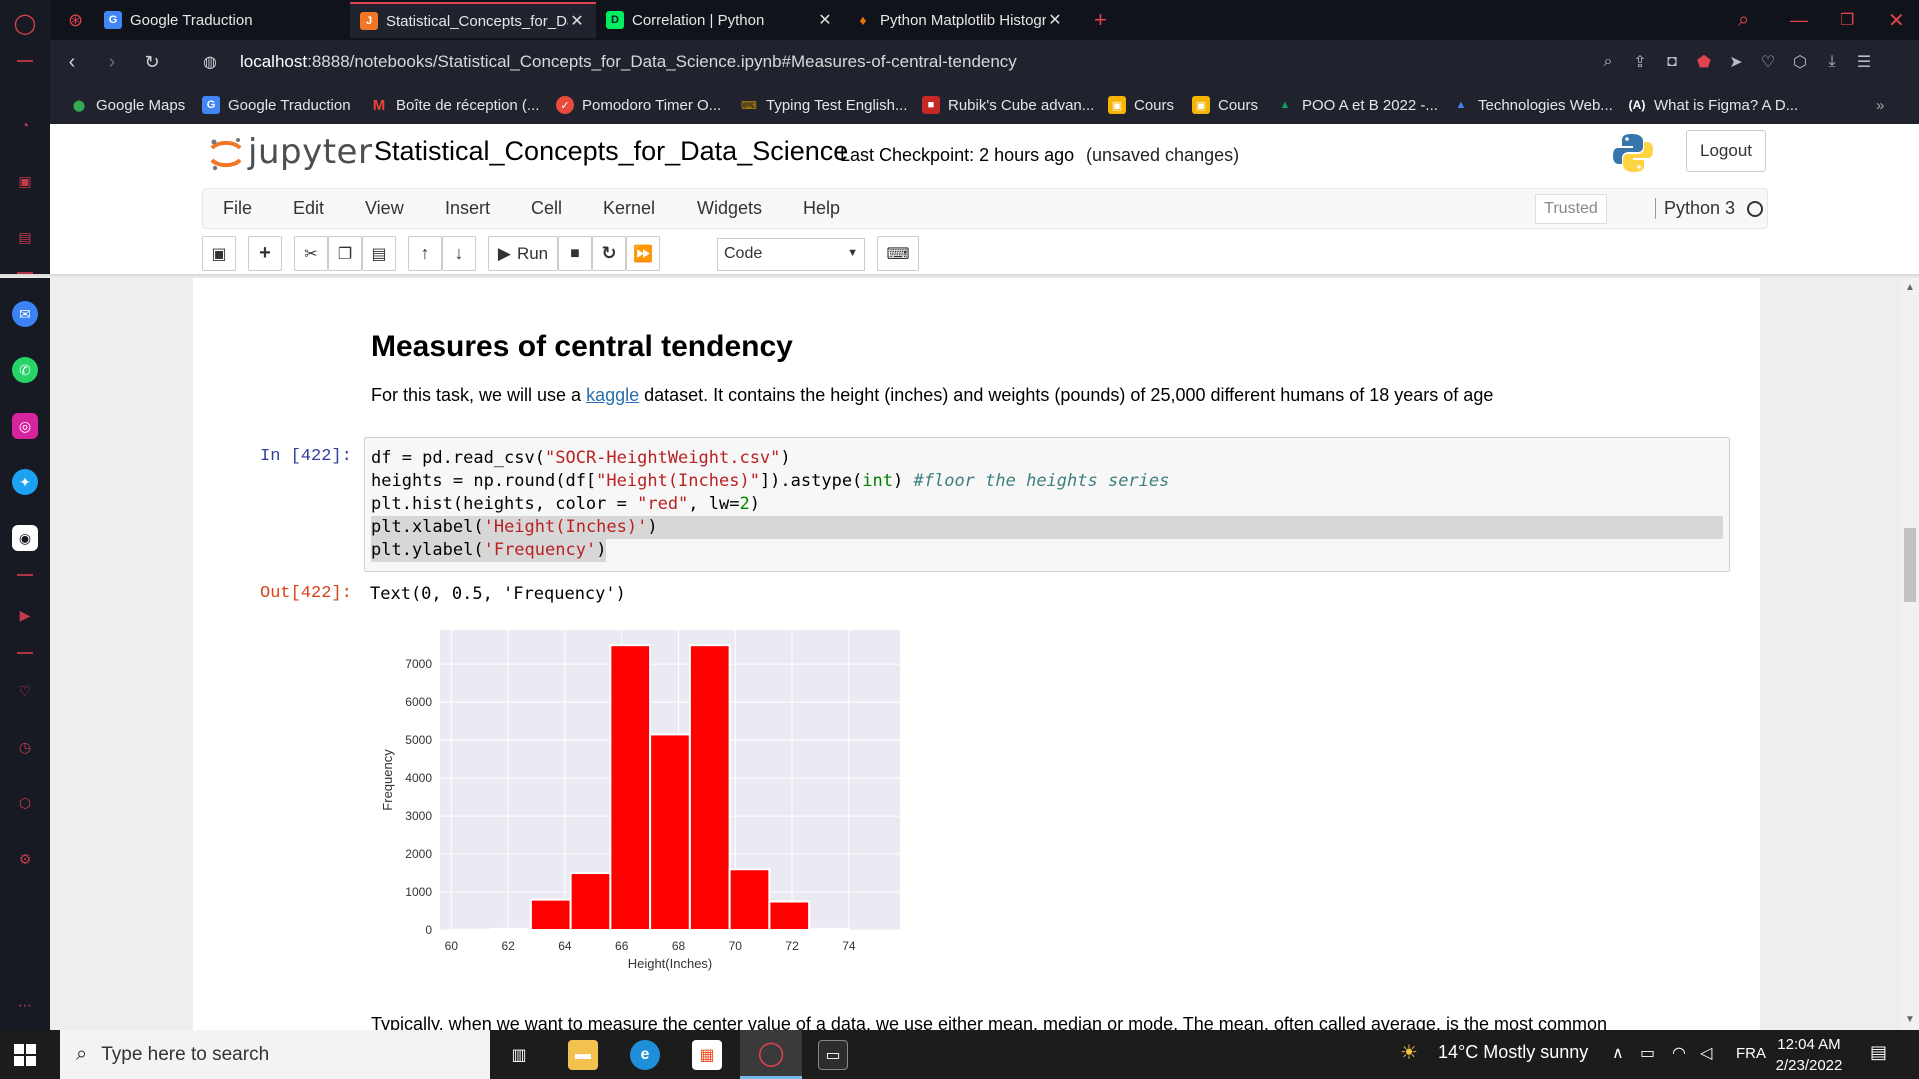  I want to click on menu-widgets: Widgets, so click(729, 208).